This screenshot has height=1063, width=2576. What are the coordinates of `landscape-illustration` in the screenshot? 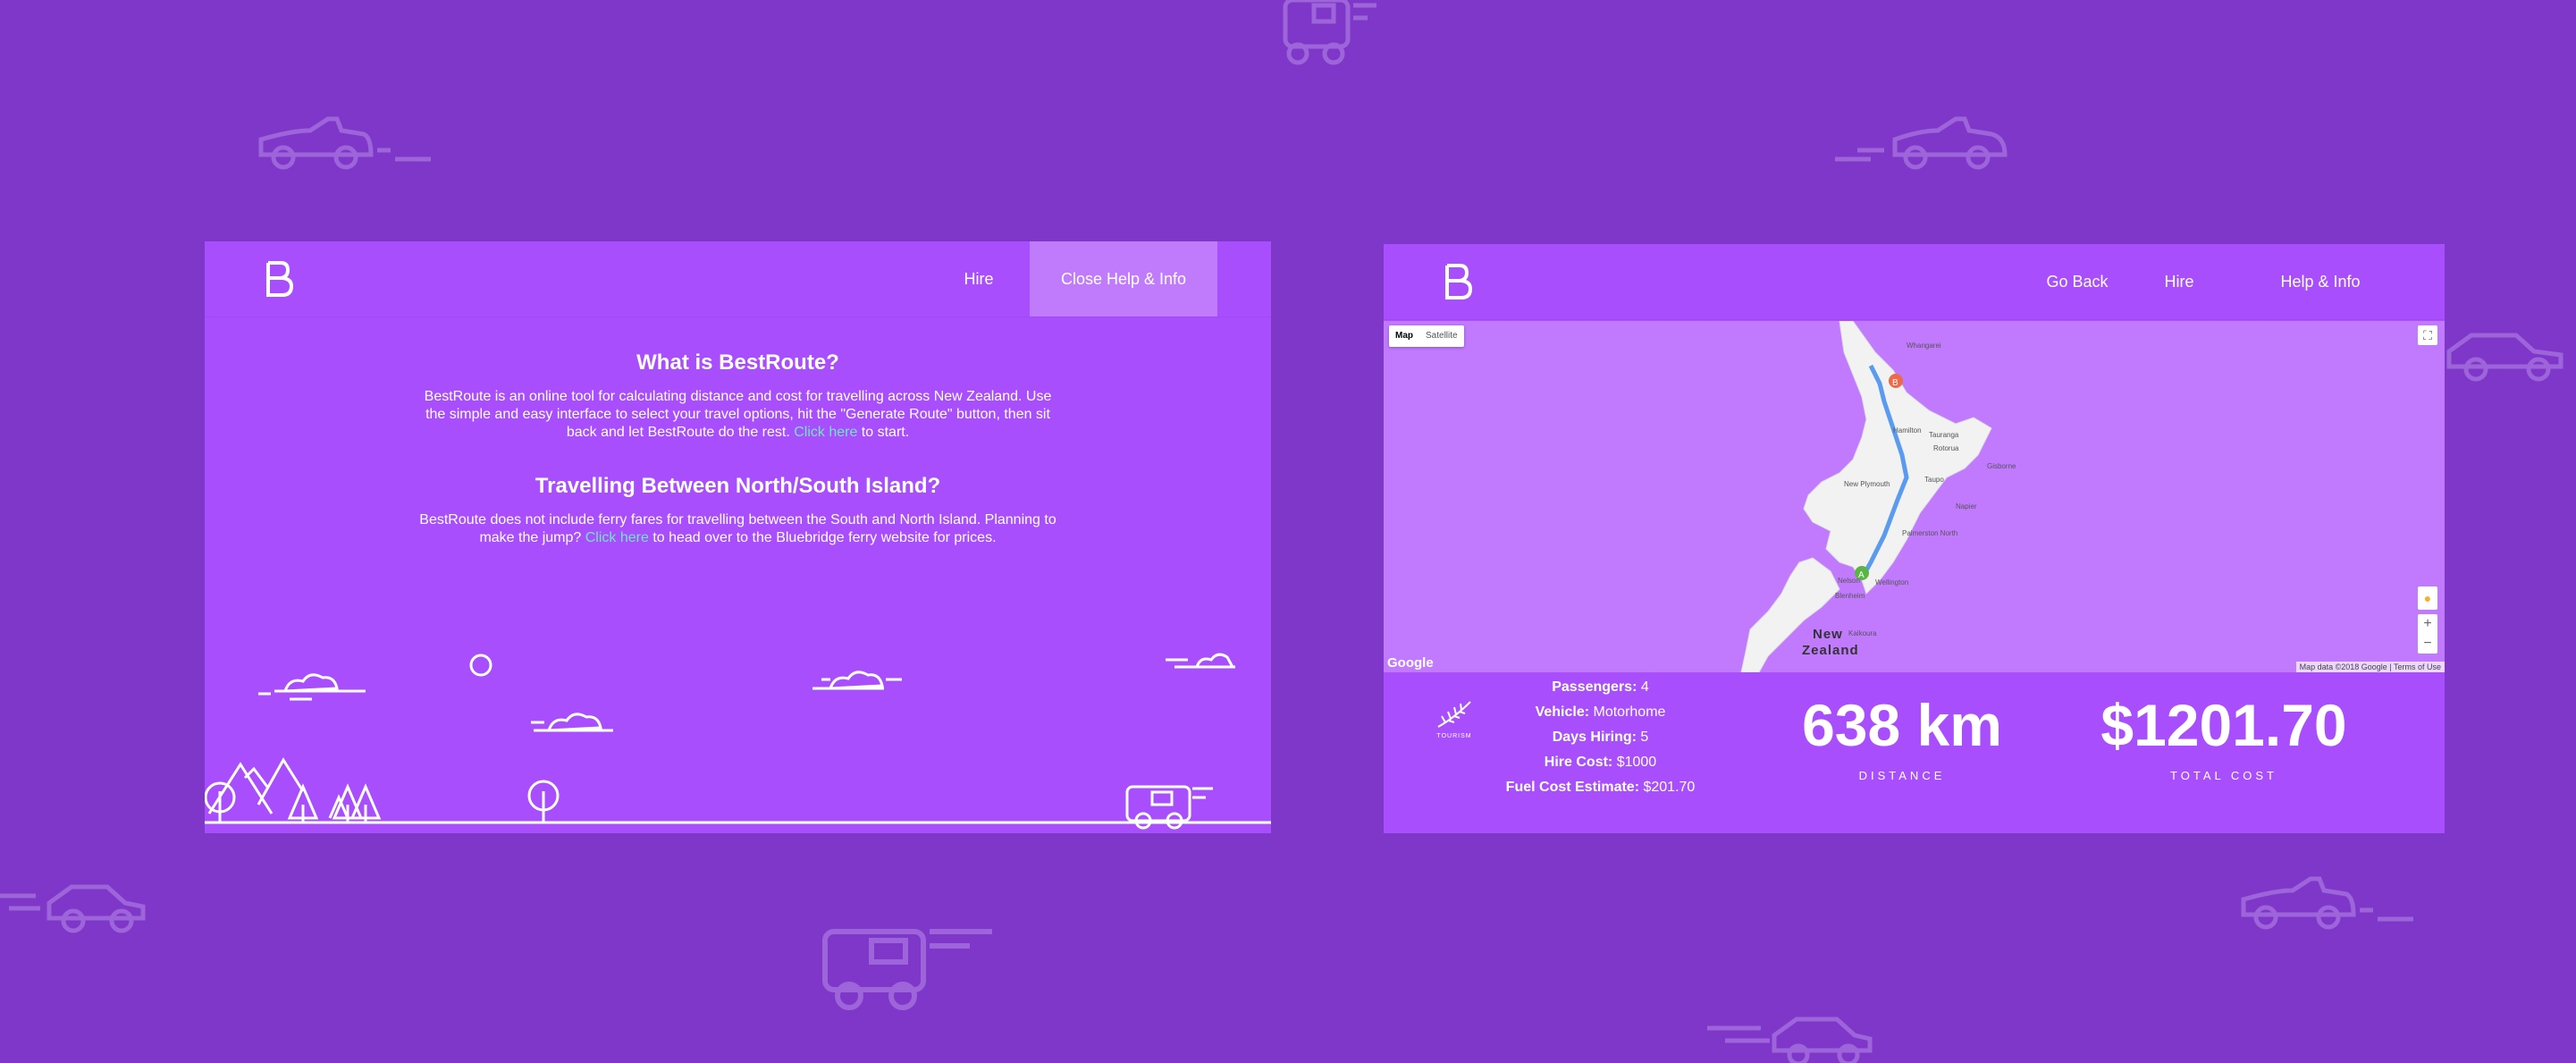 It's located at (738, 741).